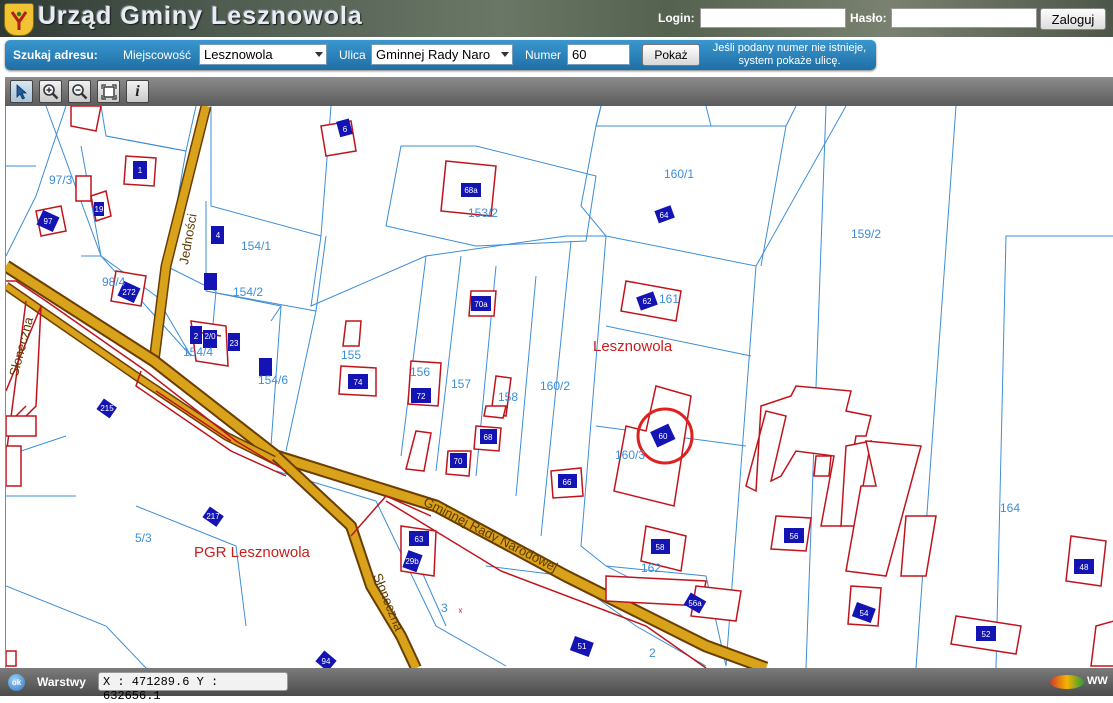 The height and width of the screenshot is (703, 1113). Describe the element at coordinates (345, 129) in the screenshot. I see `building-number: 6` at that location.